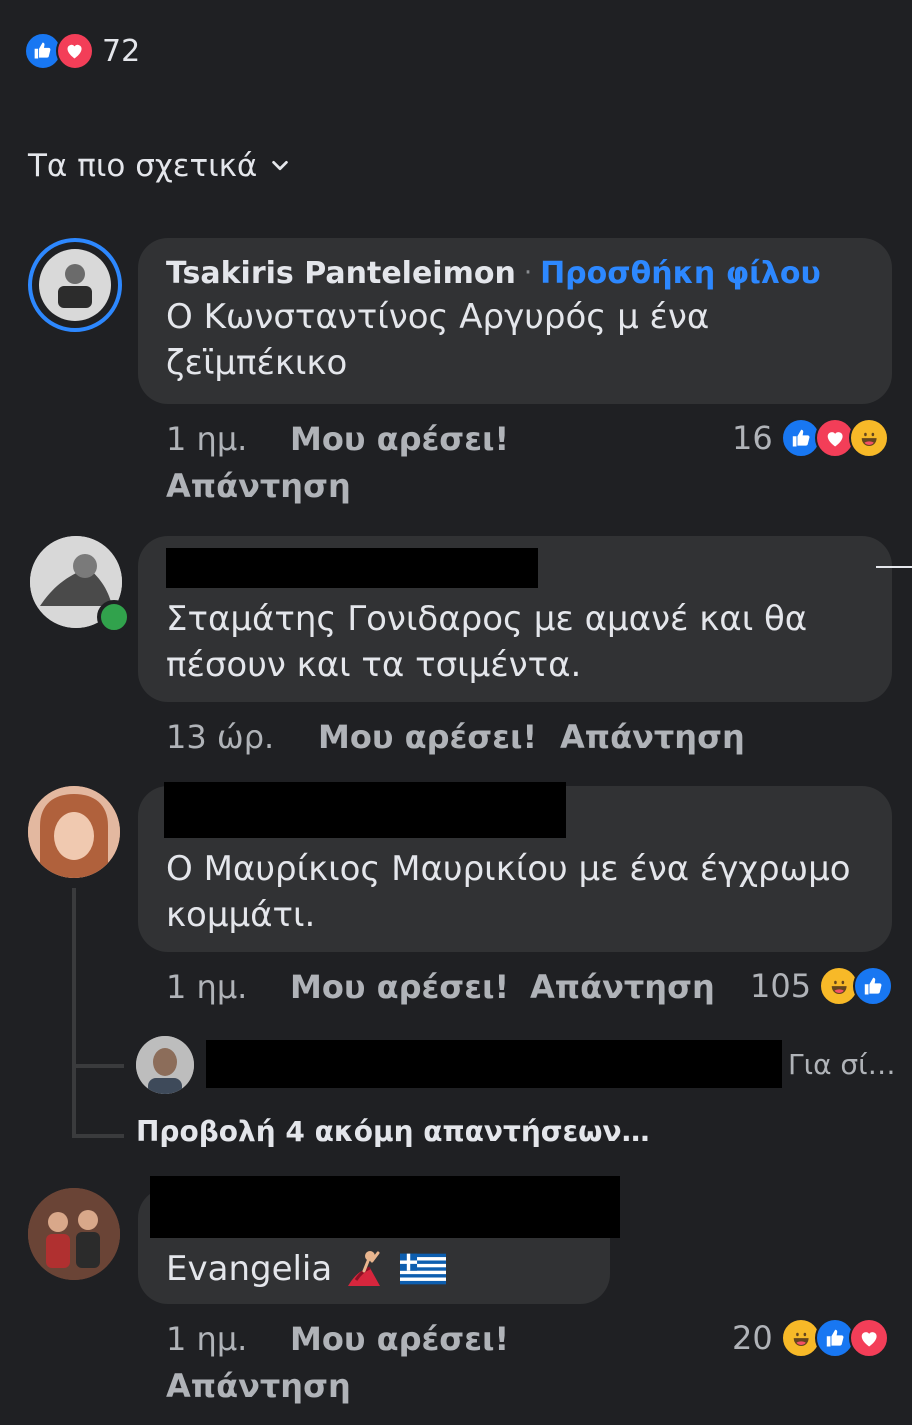  Describe the element at coordinates (868, 438) in the screenshot. I see `haha-icon` at that location.